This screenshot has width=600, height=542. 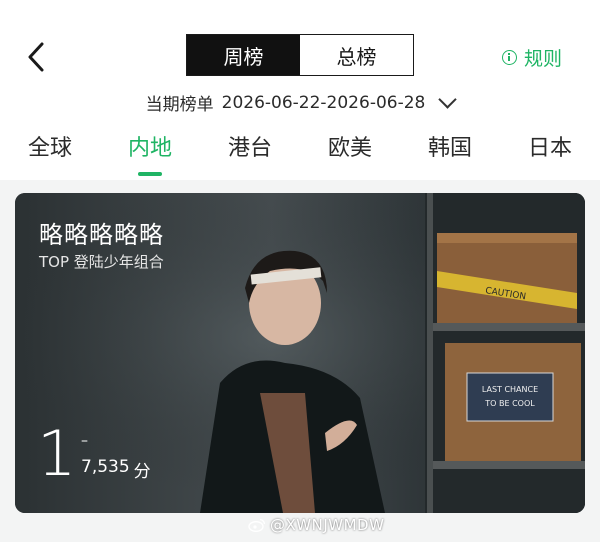 I want to click on tab-region-west: 欧美, so click(x=350, y=146).